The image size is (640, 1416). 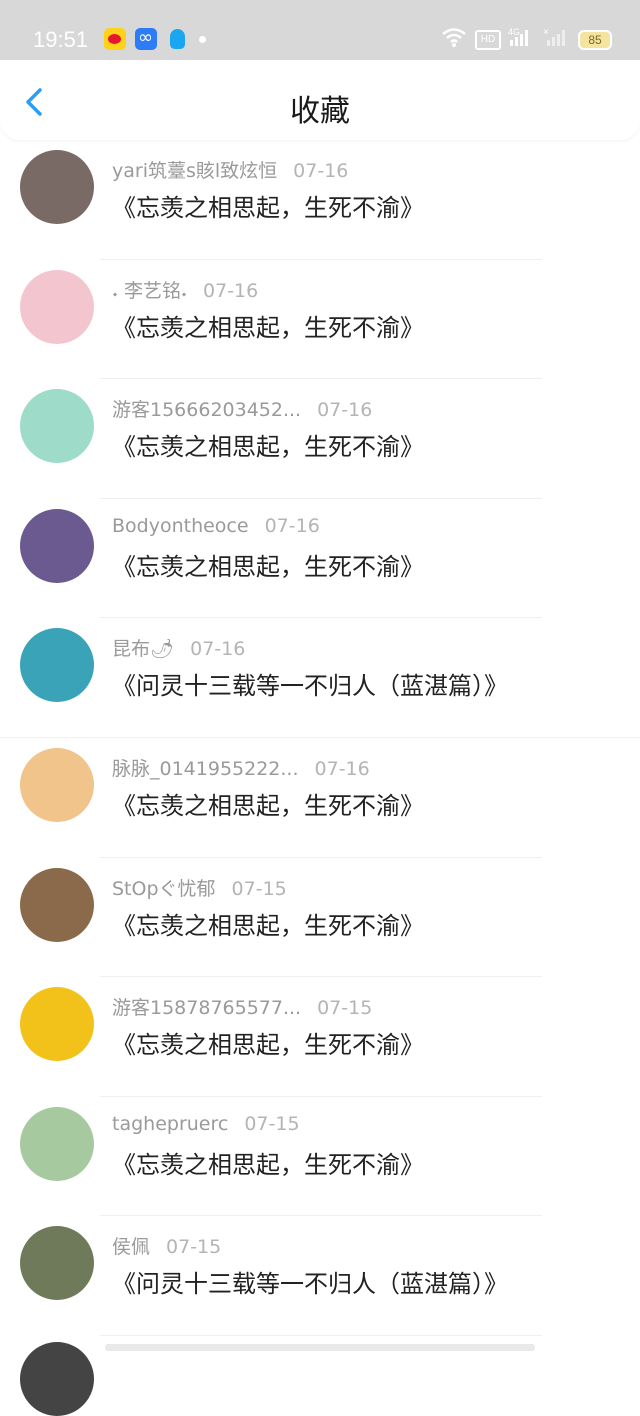 I want to click on item-meta: 脉脉_0141955222... 07-16, so click(x=241, y=767).